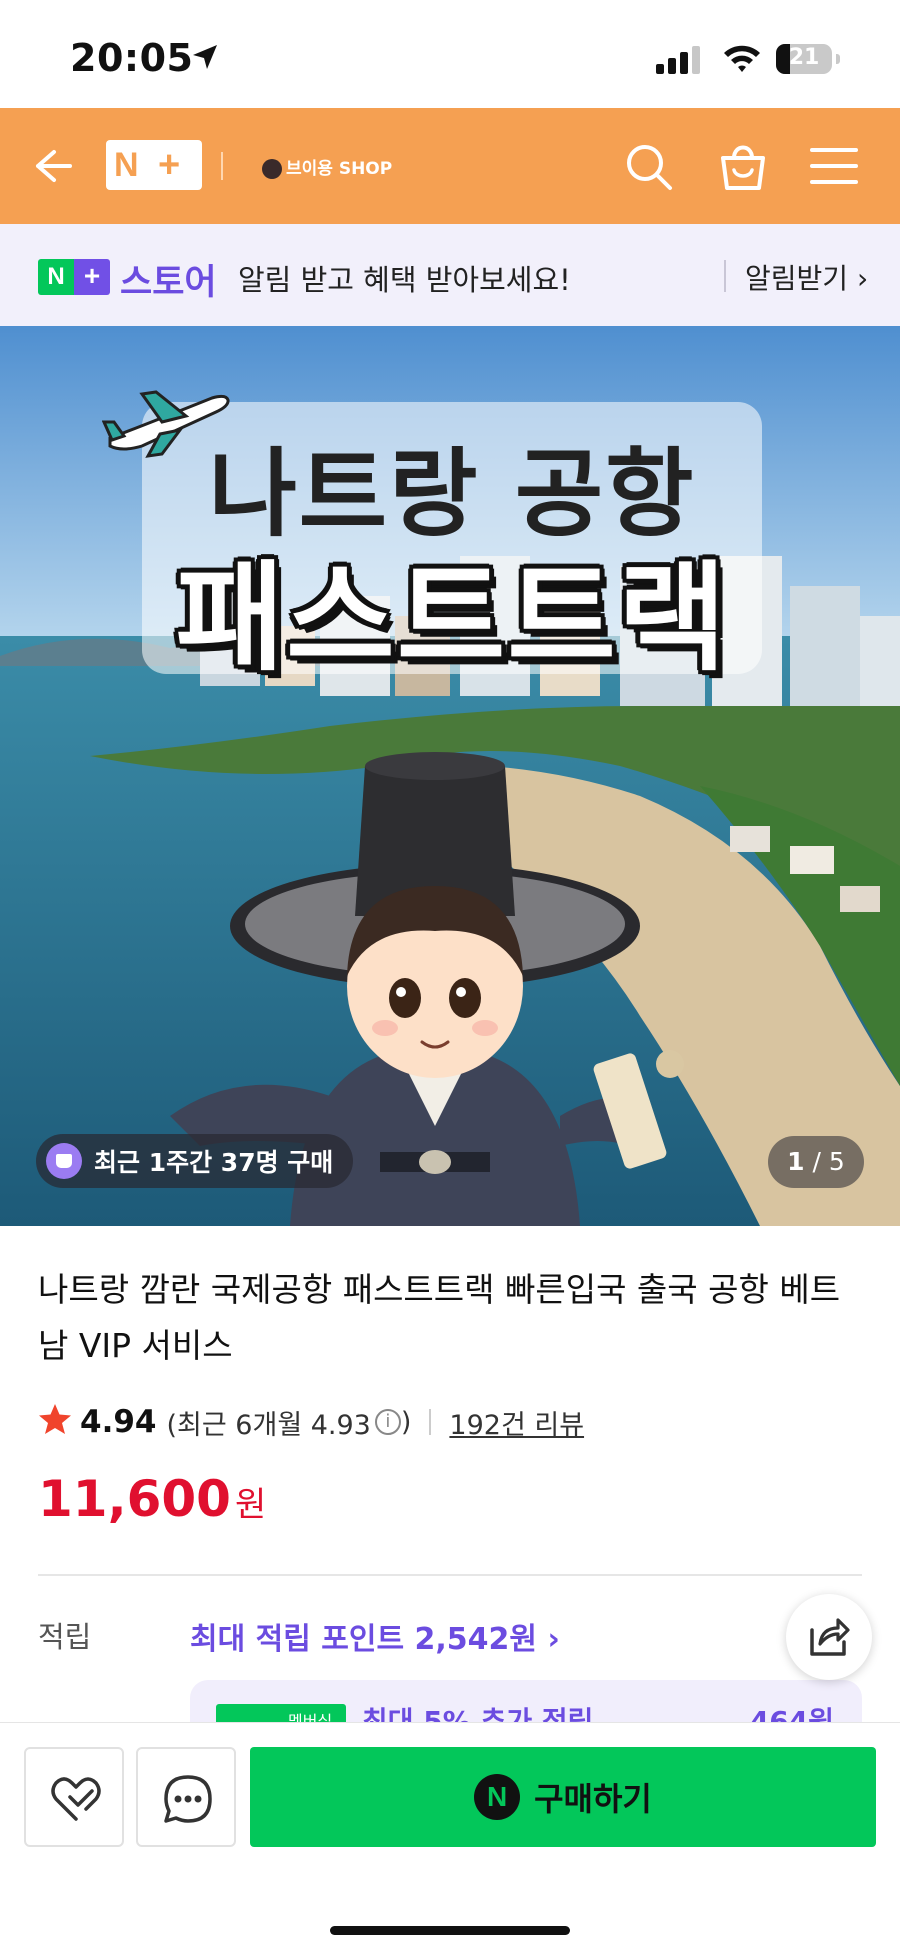 This screenshot has width=900, height=1949. Describe the element at coordinates (222, 166) in the screenshot. I see `header-divider` at that location.